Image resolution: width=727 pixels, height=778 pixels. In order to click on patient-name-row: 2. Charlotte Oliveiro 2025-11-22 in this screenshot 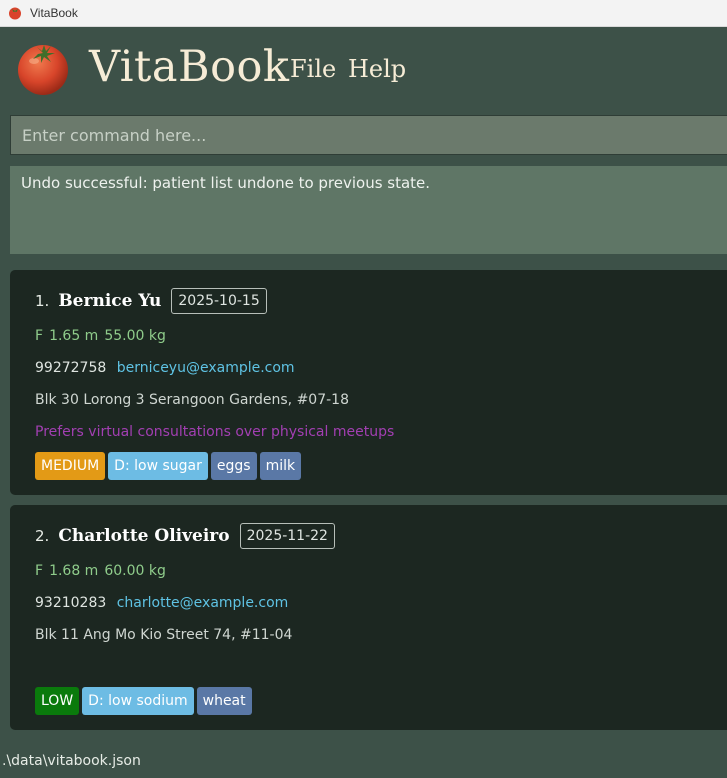, I will do `click(185, 536)`.